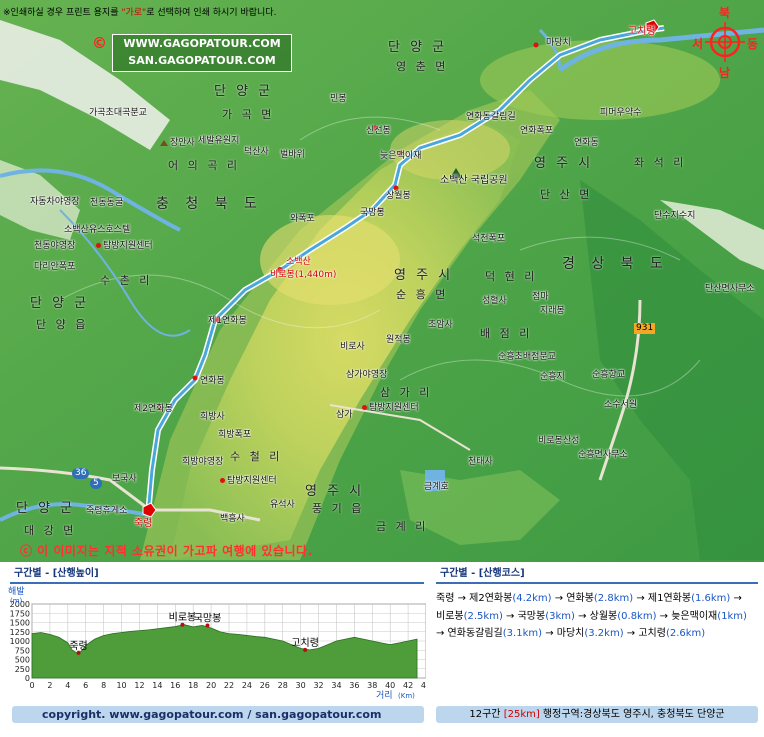 The height and width of the screenshot is (737, 764). I want to click on x-tick-label: 16, so click(175, 685).